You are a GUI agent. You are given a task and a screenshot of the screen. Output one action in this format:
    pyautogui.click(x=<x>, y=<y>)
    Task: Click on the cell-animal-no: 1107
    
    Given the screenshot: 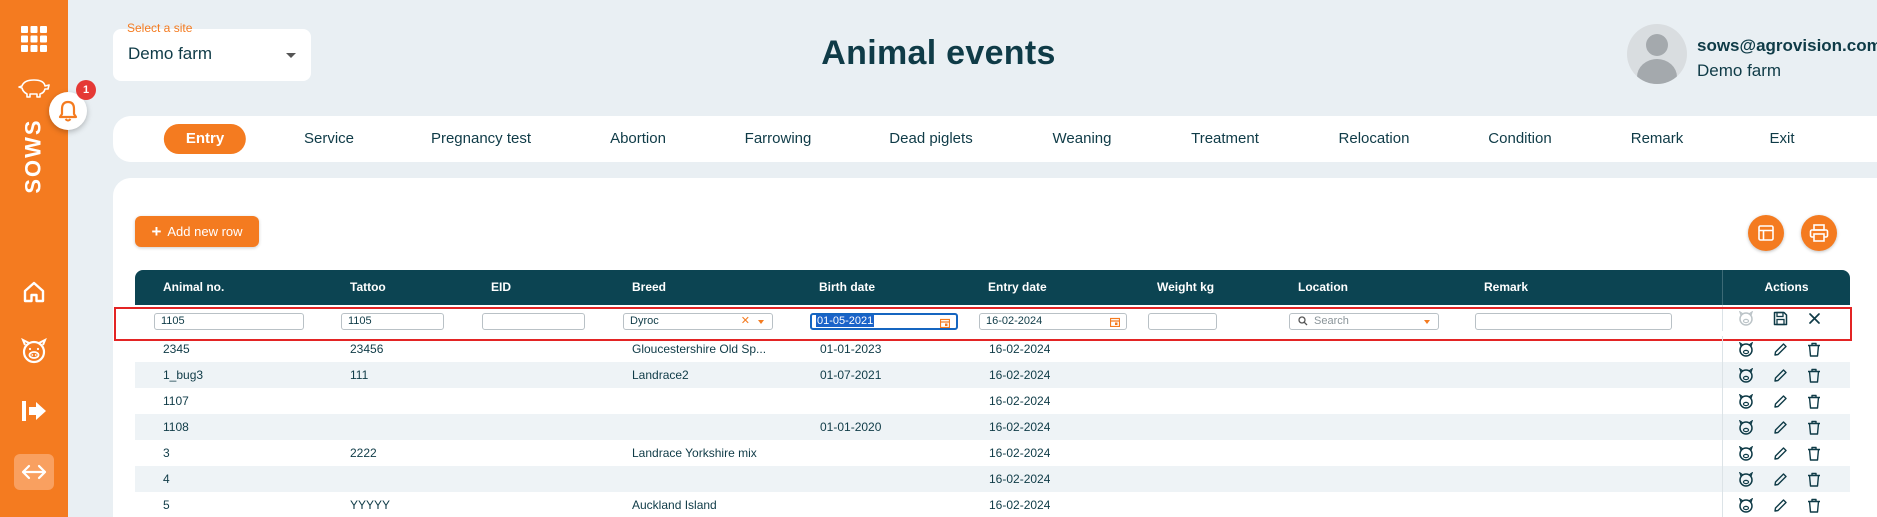 What is the action you would take?
    pyautogui.click(x=176, y=401)
    